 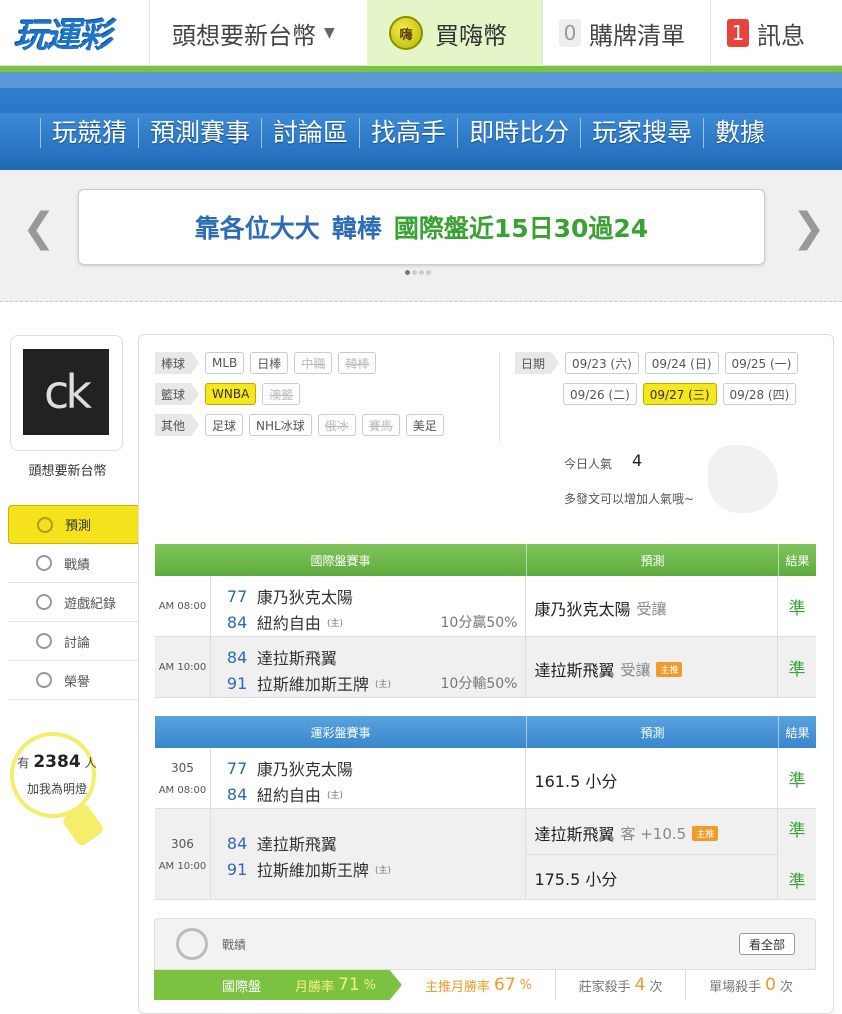 What do you see at coordinates (521, 228) in the screenshot?
I see `banner-record: 國際盤近15日30過24` at bounding box center [521, 228].